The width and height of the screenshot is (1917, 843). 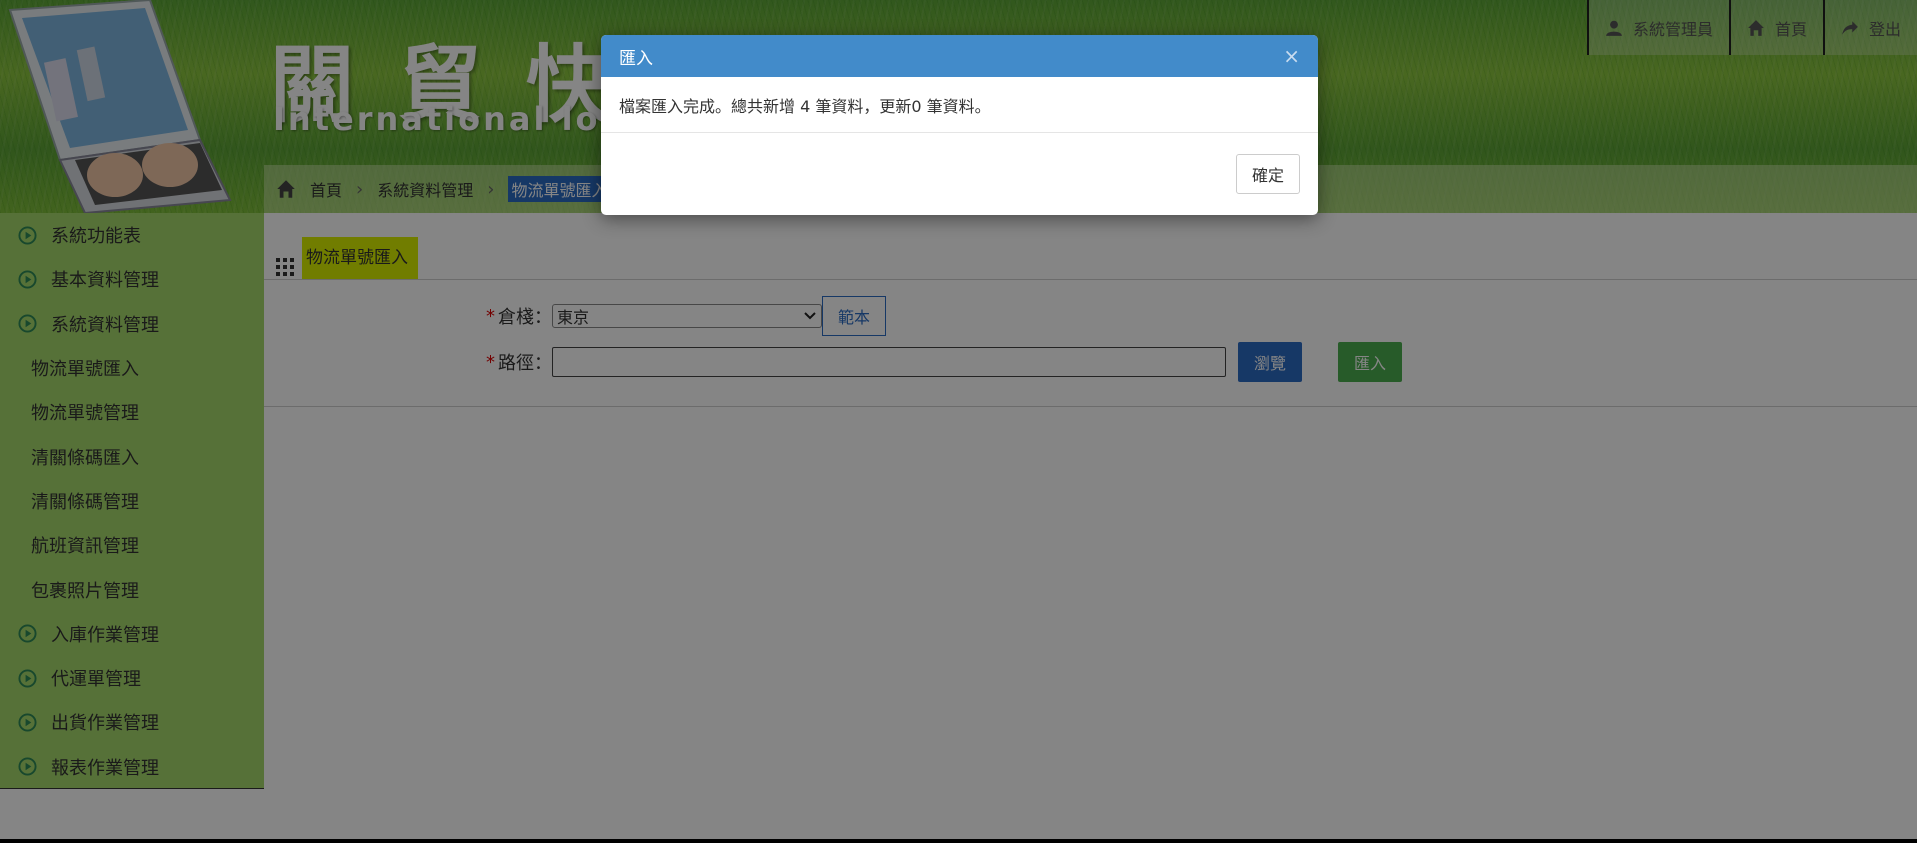 What do you see at coordinates (1291, 56) in the screenshot?
I see `close-icon: ×` at bounding box center [1291, 56].